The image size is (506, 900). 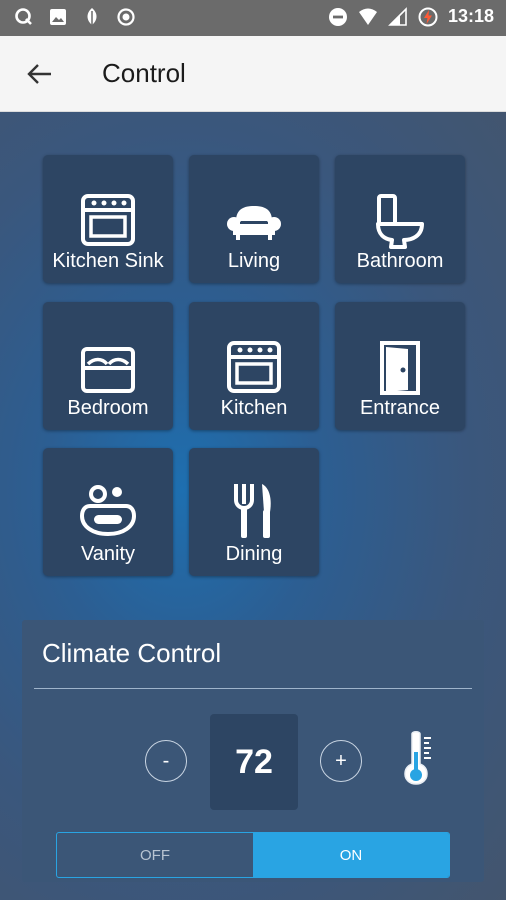 What do you see at coordinates (341, 761) in the screenshot?
I see `increase-temp-button: +` at bounding box center [341, 761].